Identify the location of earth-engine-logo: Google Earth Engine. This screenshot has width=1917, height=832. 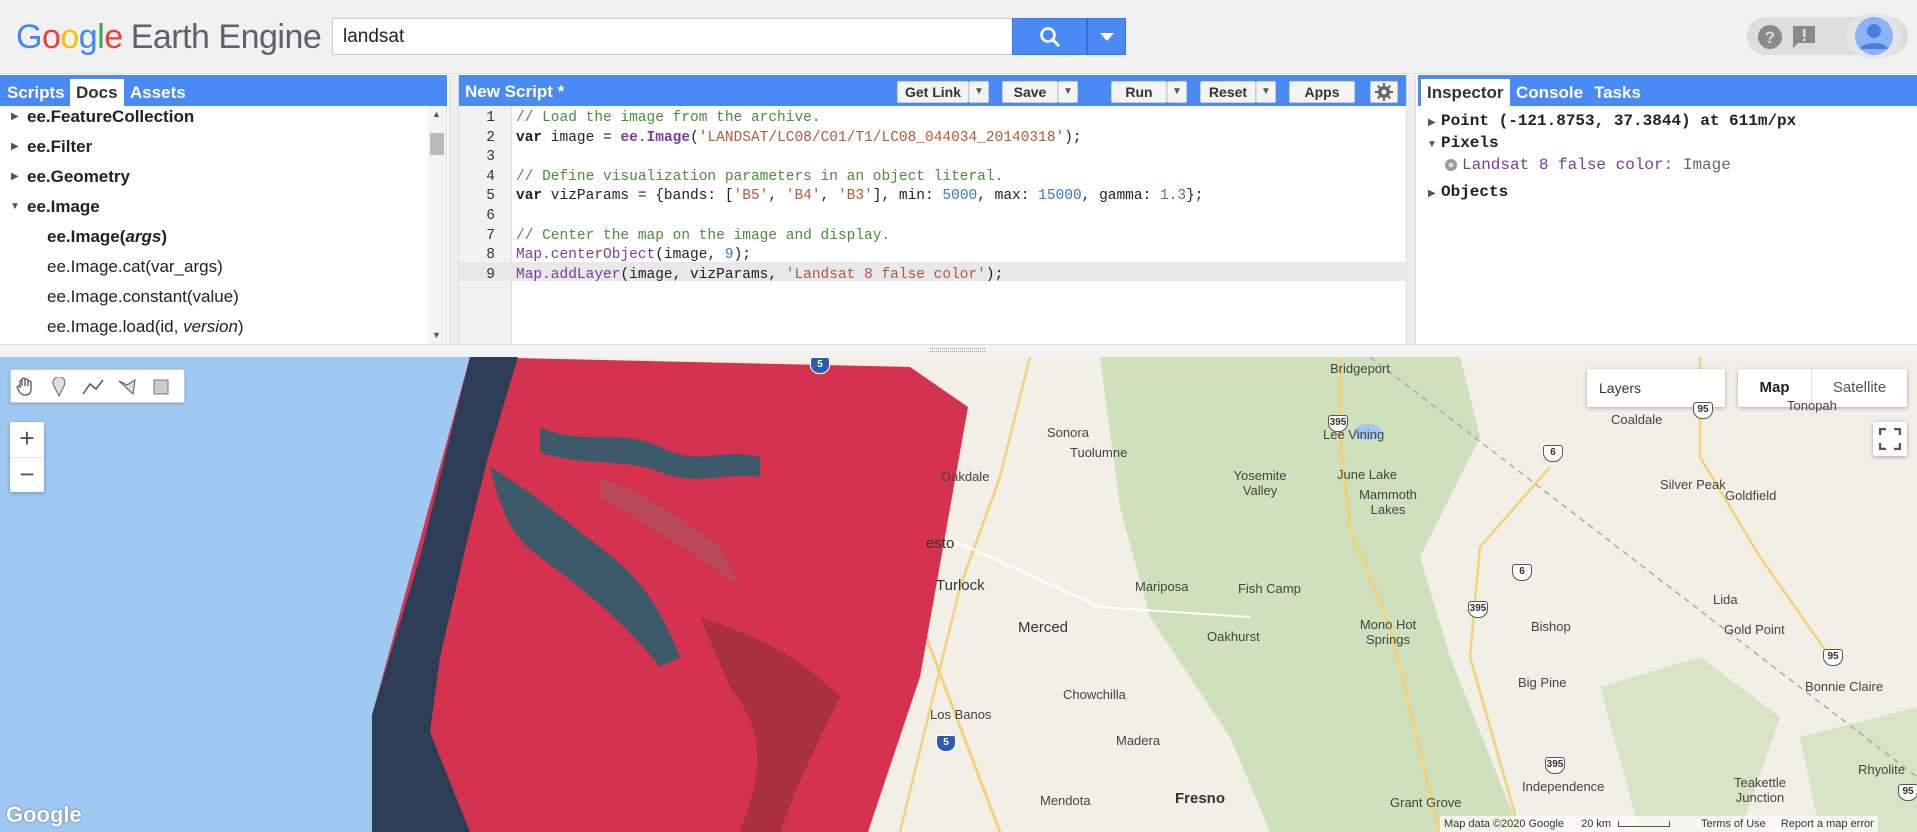
(169, 37).